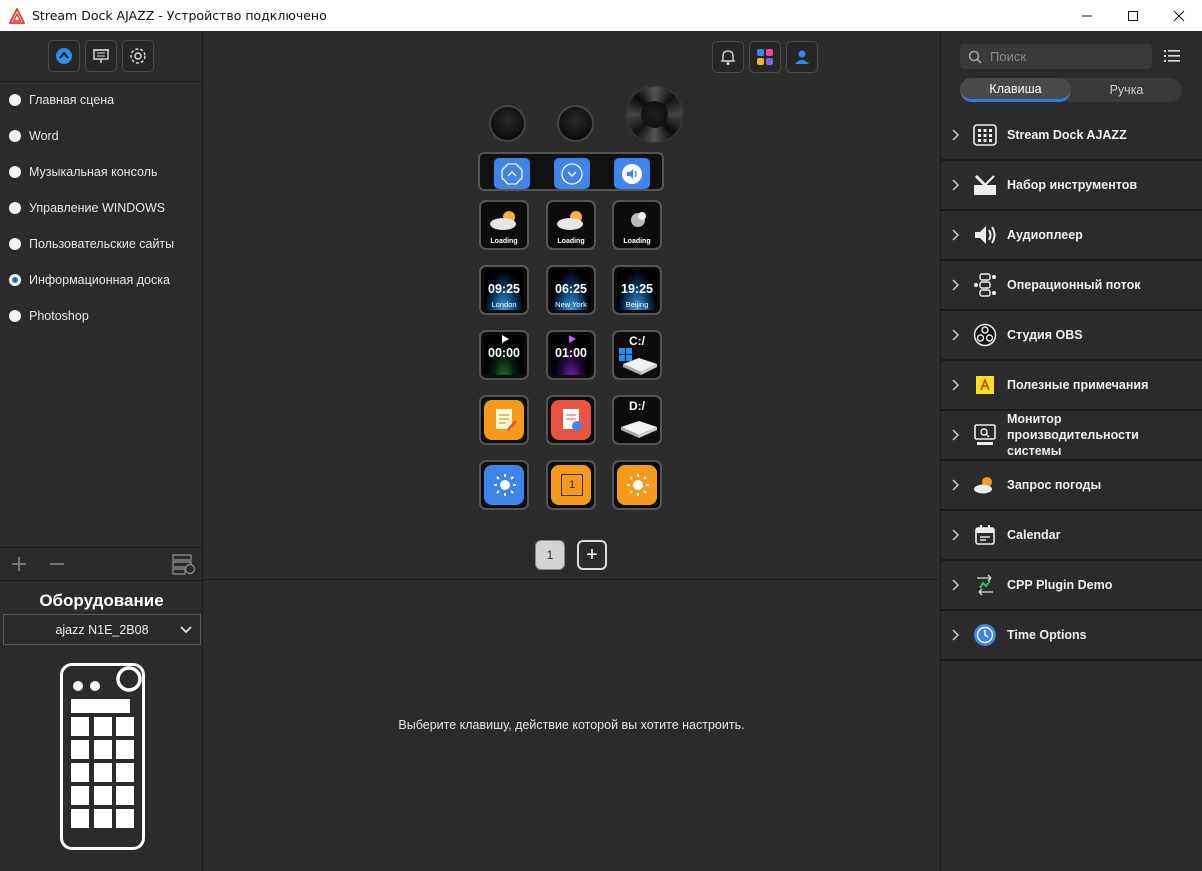 The height and width of the screenshot is (871, 1202). Describe the element at coordinates (1179, 15) in the screenshot. I see `close-icon` at that location.